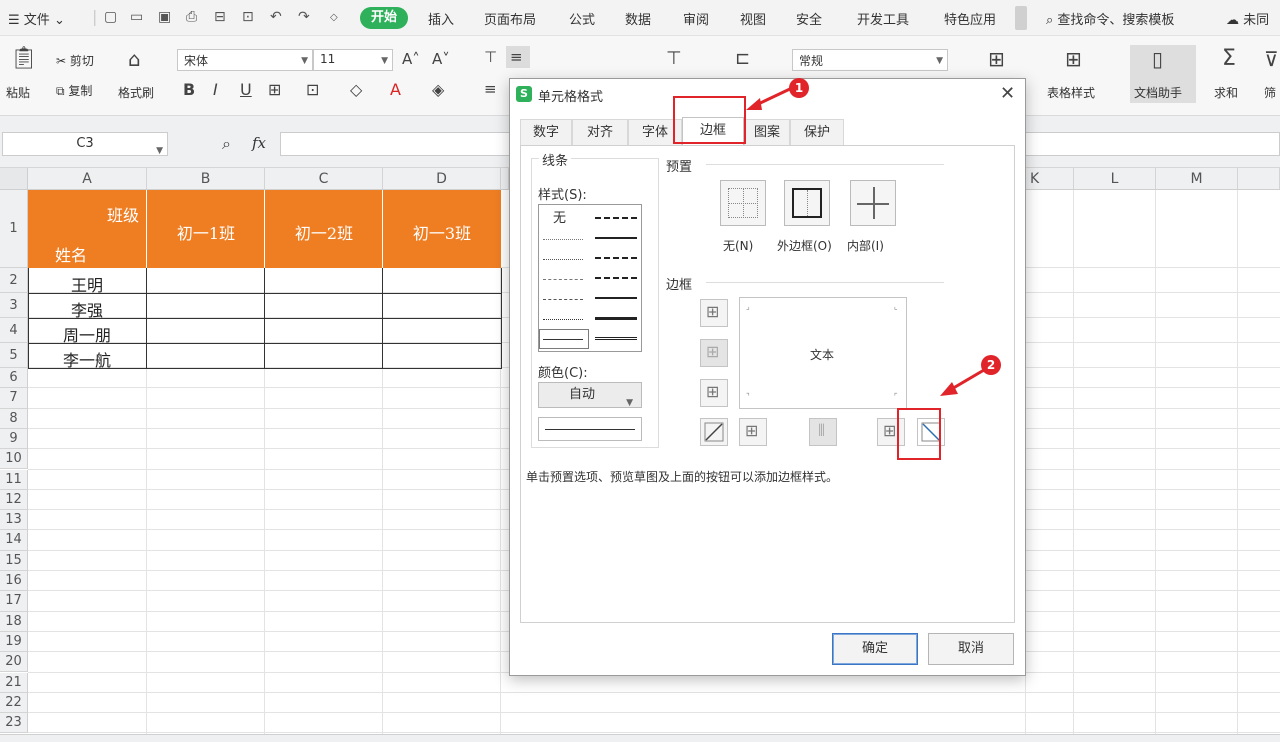  What do you see at coordinates (246, 90) in the screenshot?
I see `underline-icon: U` at bounding box center [246, 90].